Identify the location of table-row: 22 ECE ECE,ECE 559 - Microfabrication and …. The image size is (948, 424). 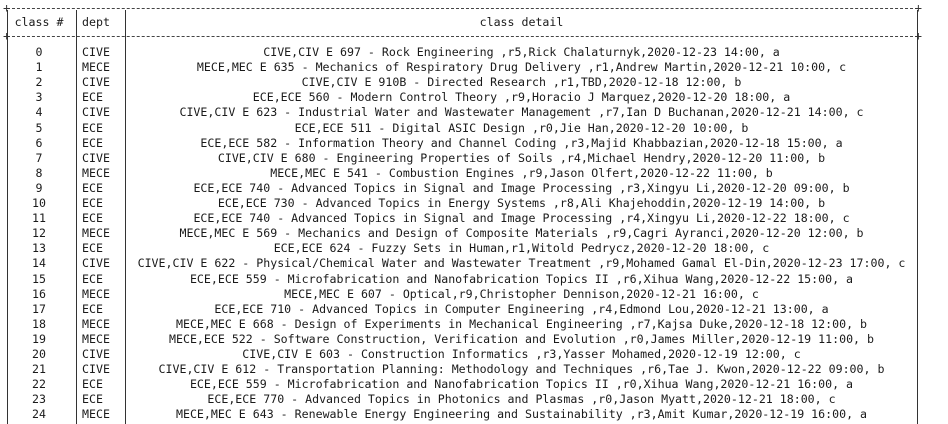
(474, 384).